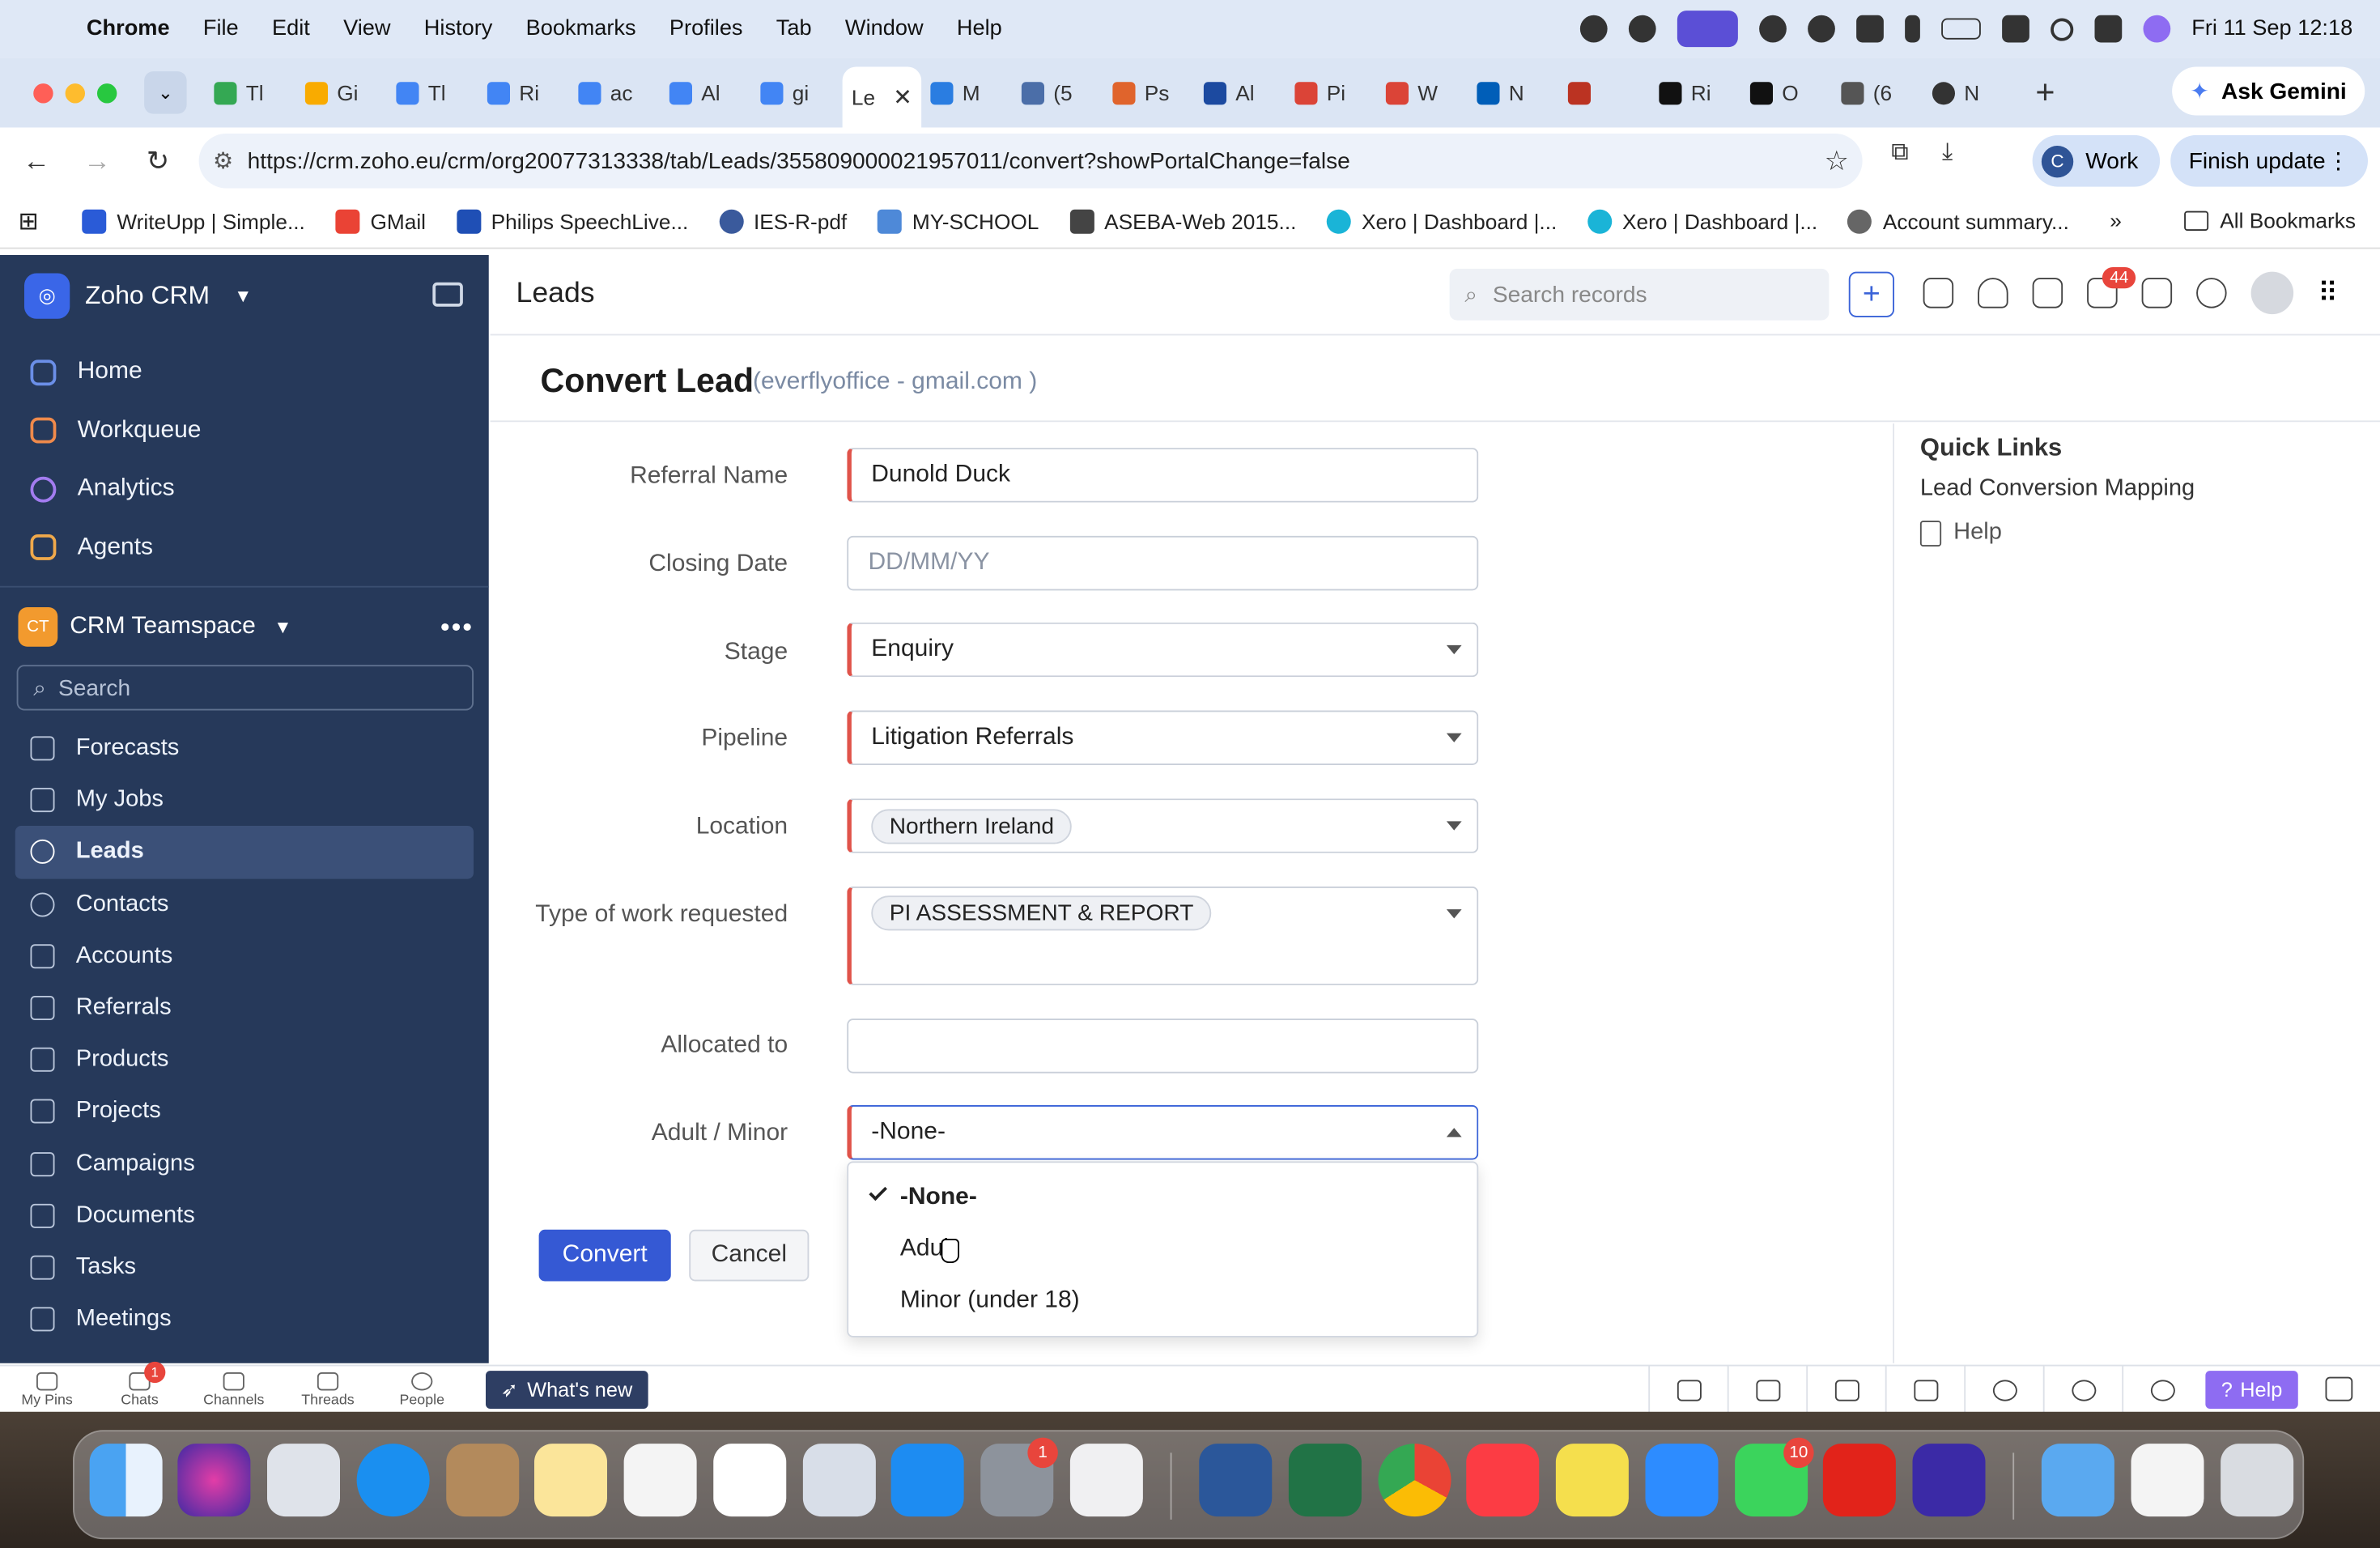 This screenshot has height=1548, width=2380. I want to click on tab: (6, so click(1878, 93).